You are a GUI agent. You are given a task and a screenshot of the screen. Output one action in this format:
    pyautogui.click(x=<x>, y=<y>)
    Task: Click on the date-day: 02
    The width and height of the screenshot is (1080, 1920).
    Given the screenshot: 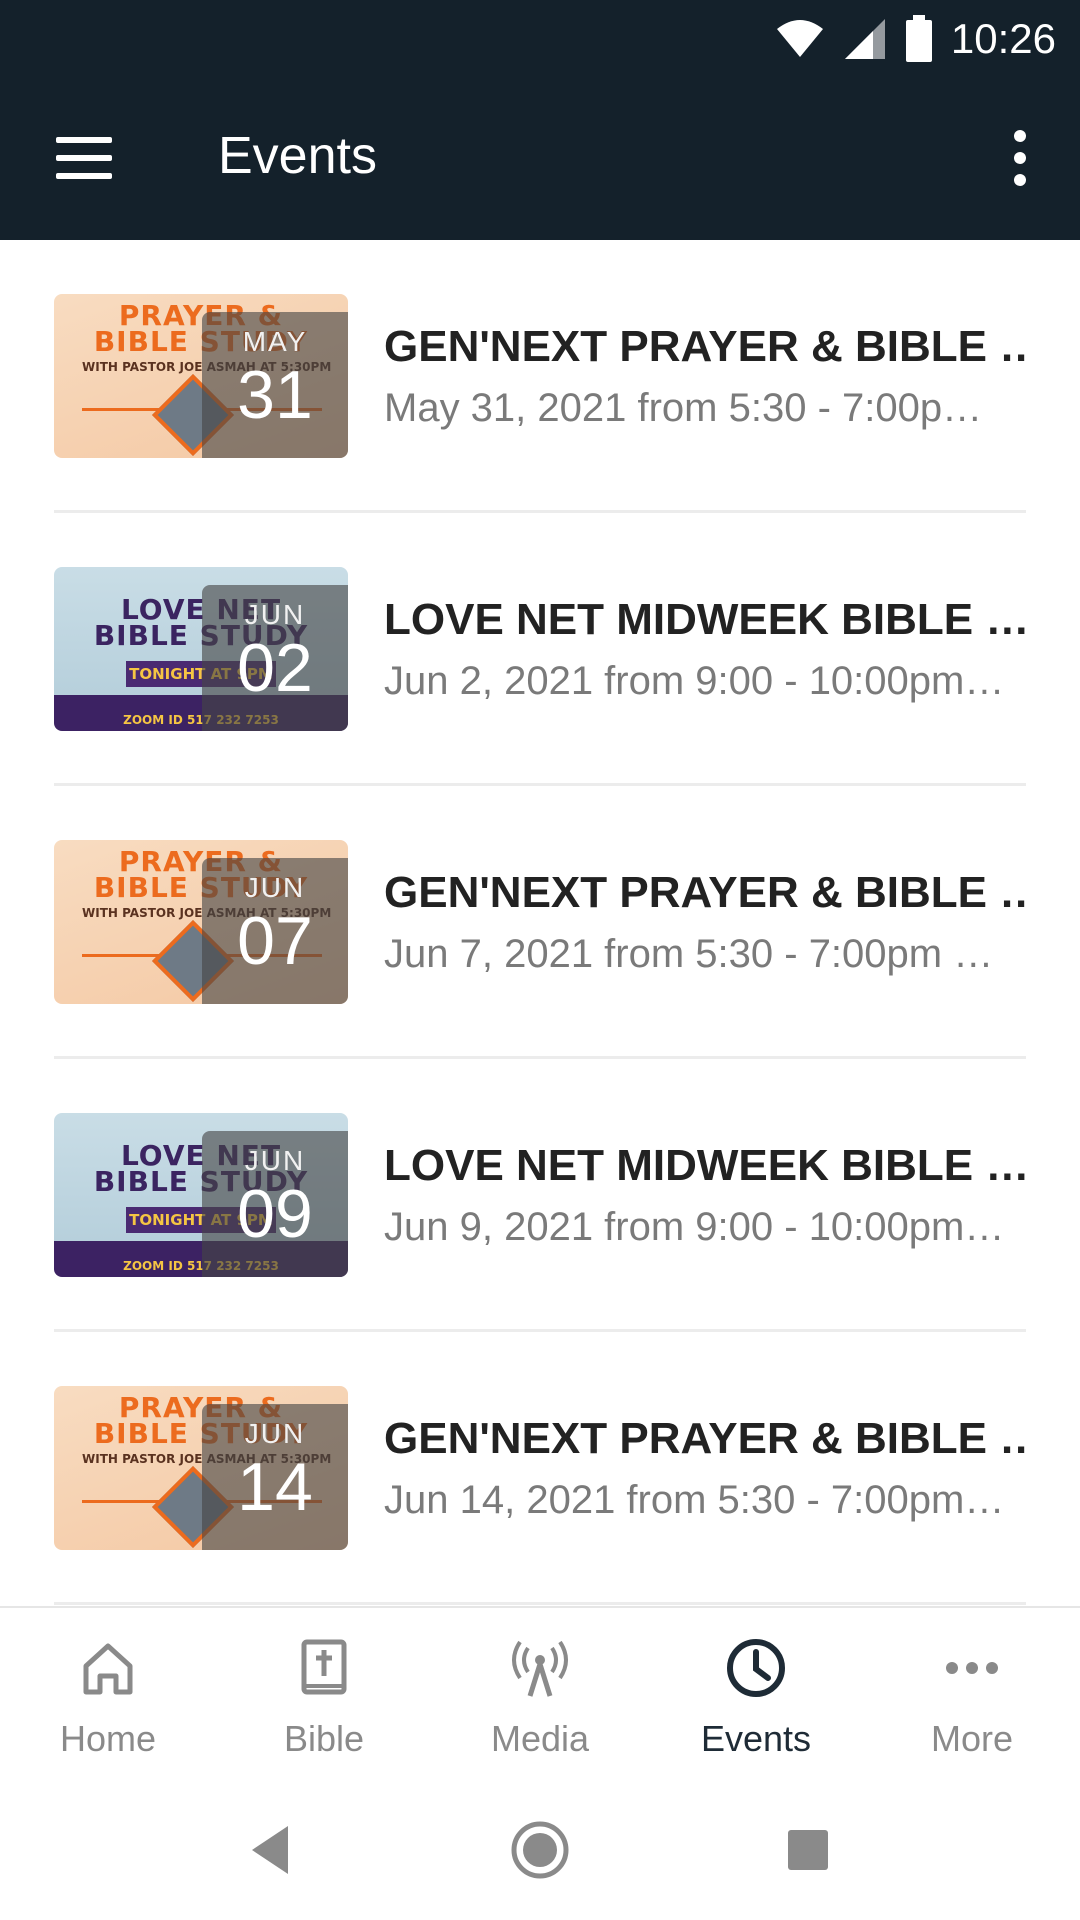 What is the action you would take?
    pyautogui.click(x=275, y=668)
    